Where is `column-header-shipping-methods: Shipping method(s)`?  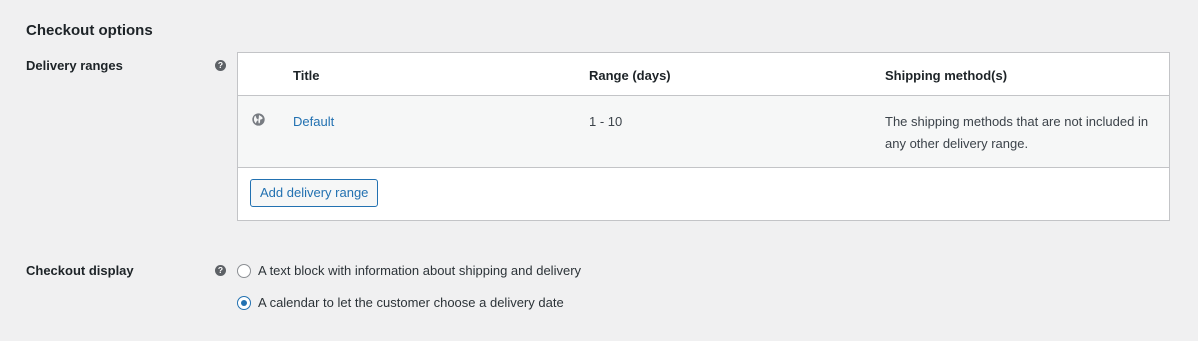 column-header-shipping-methods: Shipping method(s) is located at coordinates (946, 75).